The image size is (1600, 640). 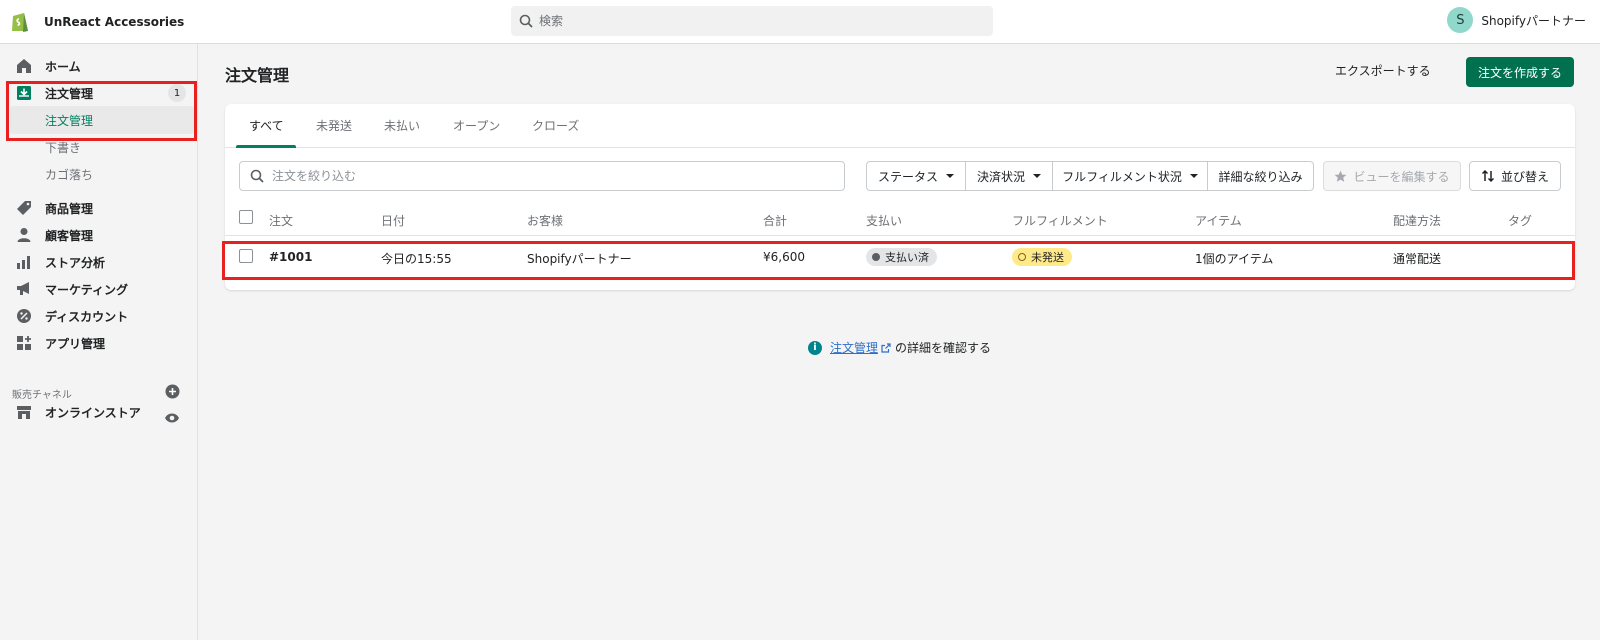 What do you see at coordinates (1060, 220) in the screenshot?
I see `column-header-fulfillment: フルフィルメント` at bounding box center [1060, 220].